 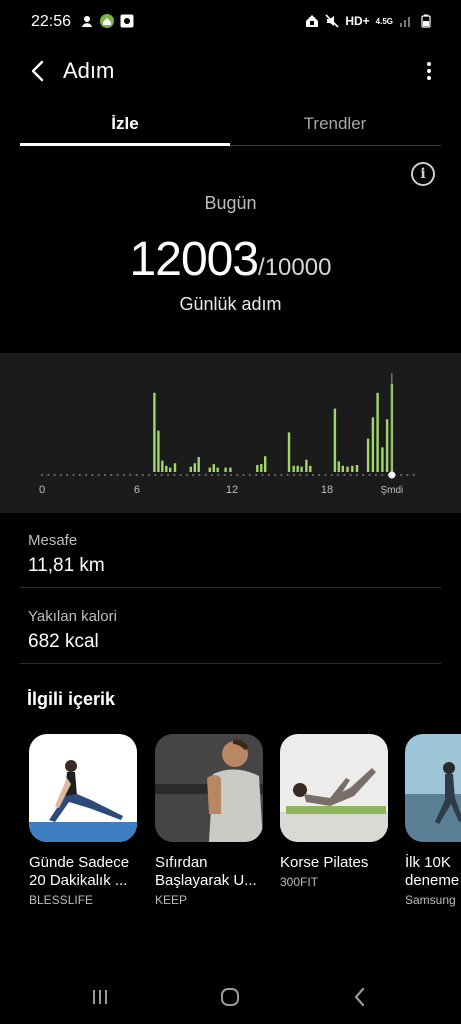 What do you see at coordinates (384, 21) in the screenshot?
I see `signal-label: 4.5G` at bounding box center [384, 21].